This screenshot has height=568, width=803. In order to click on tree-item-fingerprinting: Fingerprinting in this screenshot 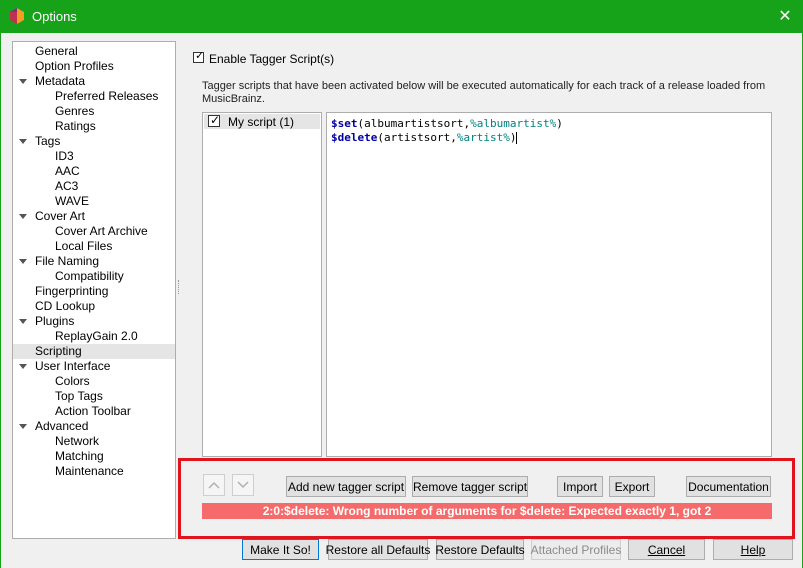, I will do `click(71, 291)`.